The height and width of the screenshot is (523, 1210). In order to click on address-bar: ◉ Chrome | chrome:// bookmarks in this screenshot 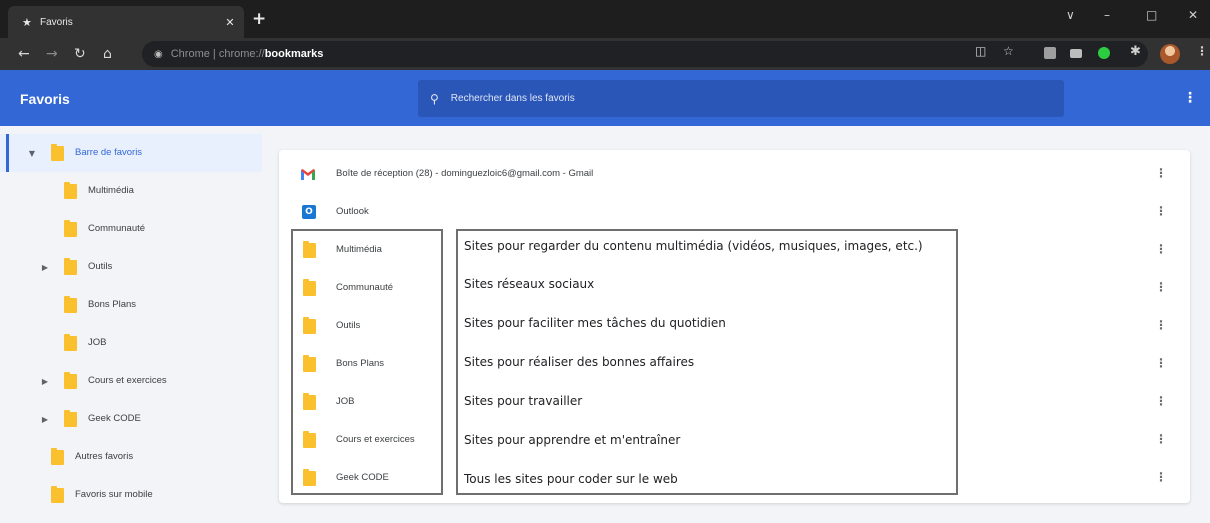, I will do `click(645, 54)`.